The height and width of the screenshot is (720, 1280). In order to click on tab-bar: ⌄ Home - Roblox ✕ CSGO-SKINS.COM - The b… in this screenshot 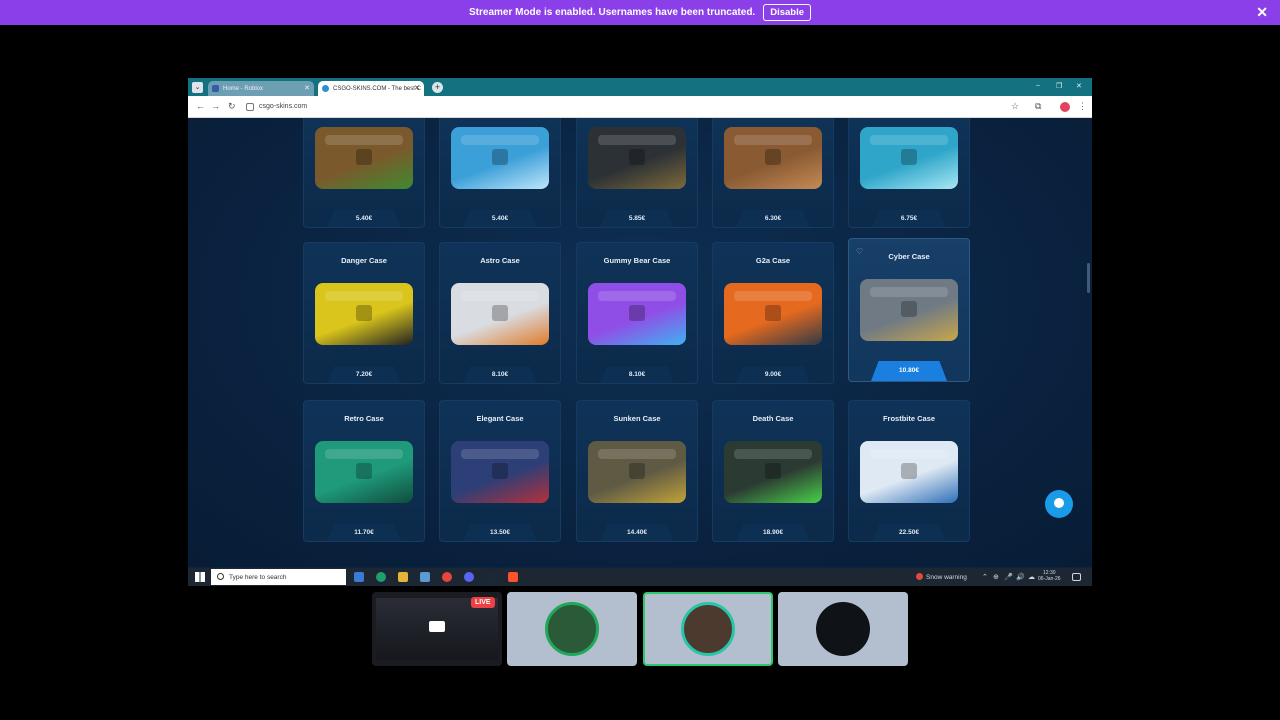, I will do `click(640, 87)`.